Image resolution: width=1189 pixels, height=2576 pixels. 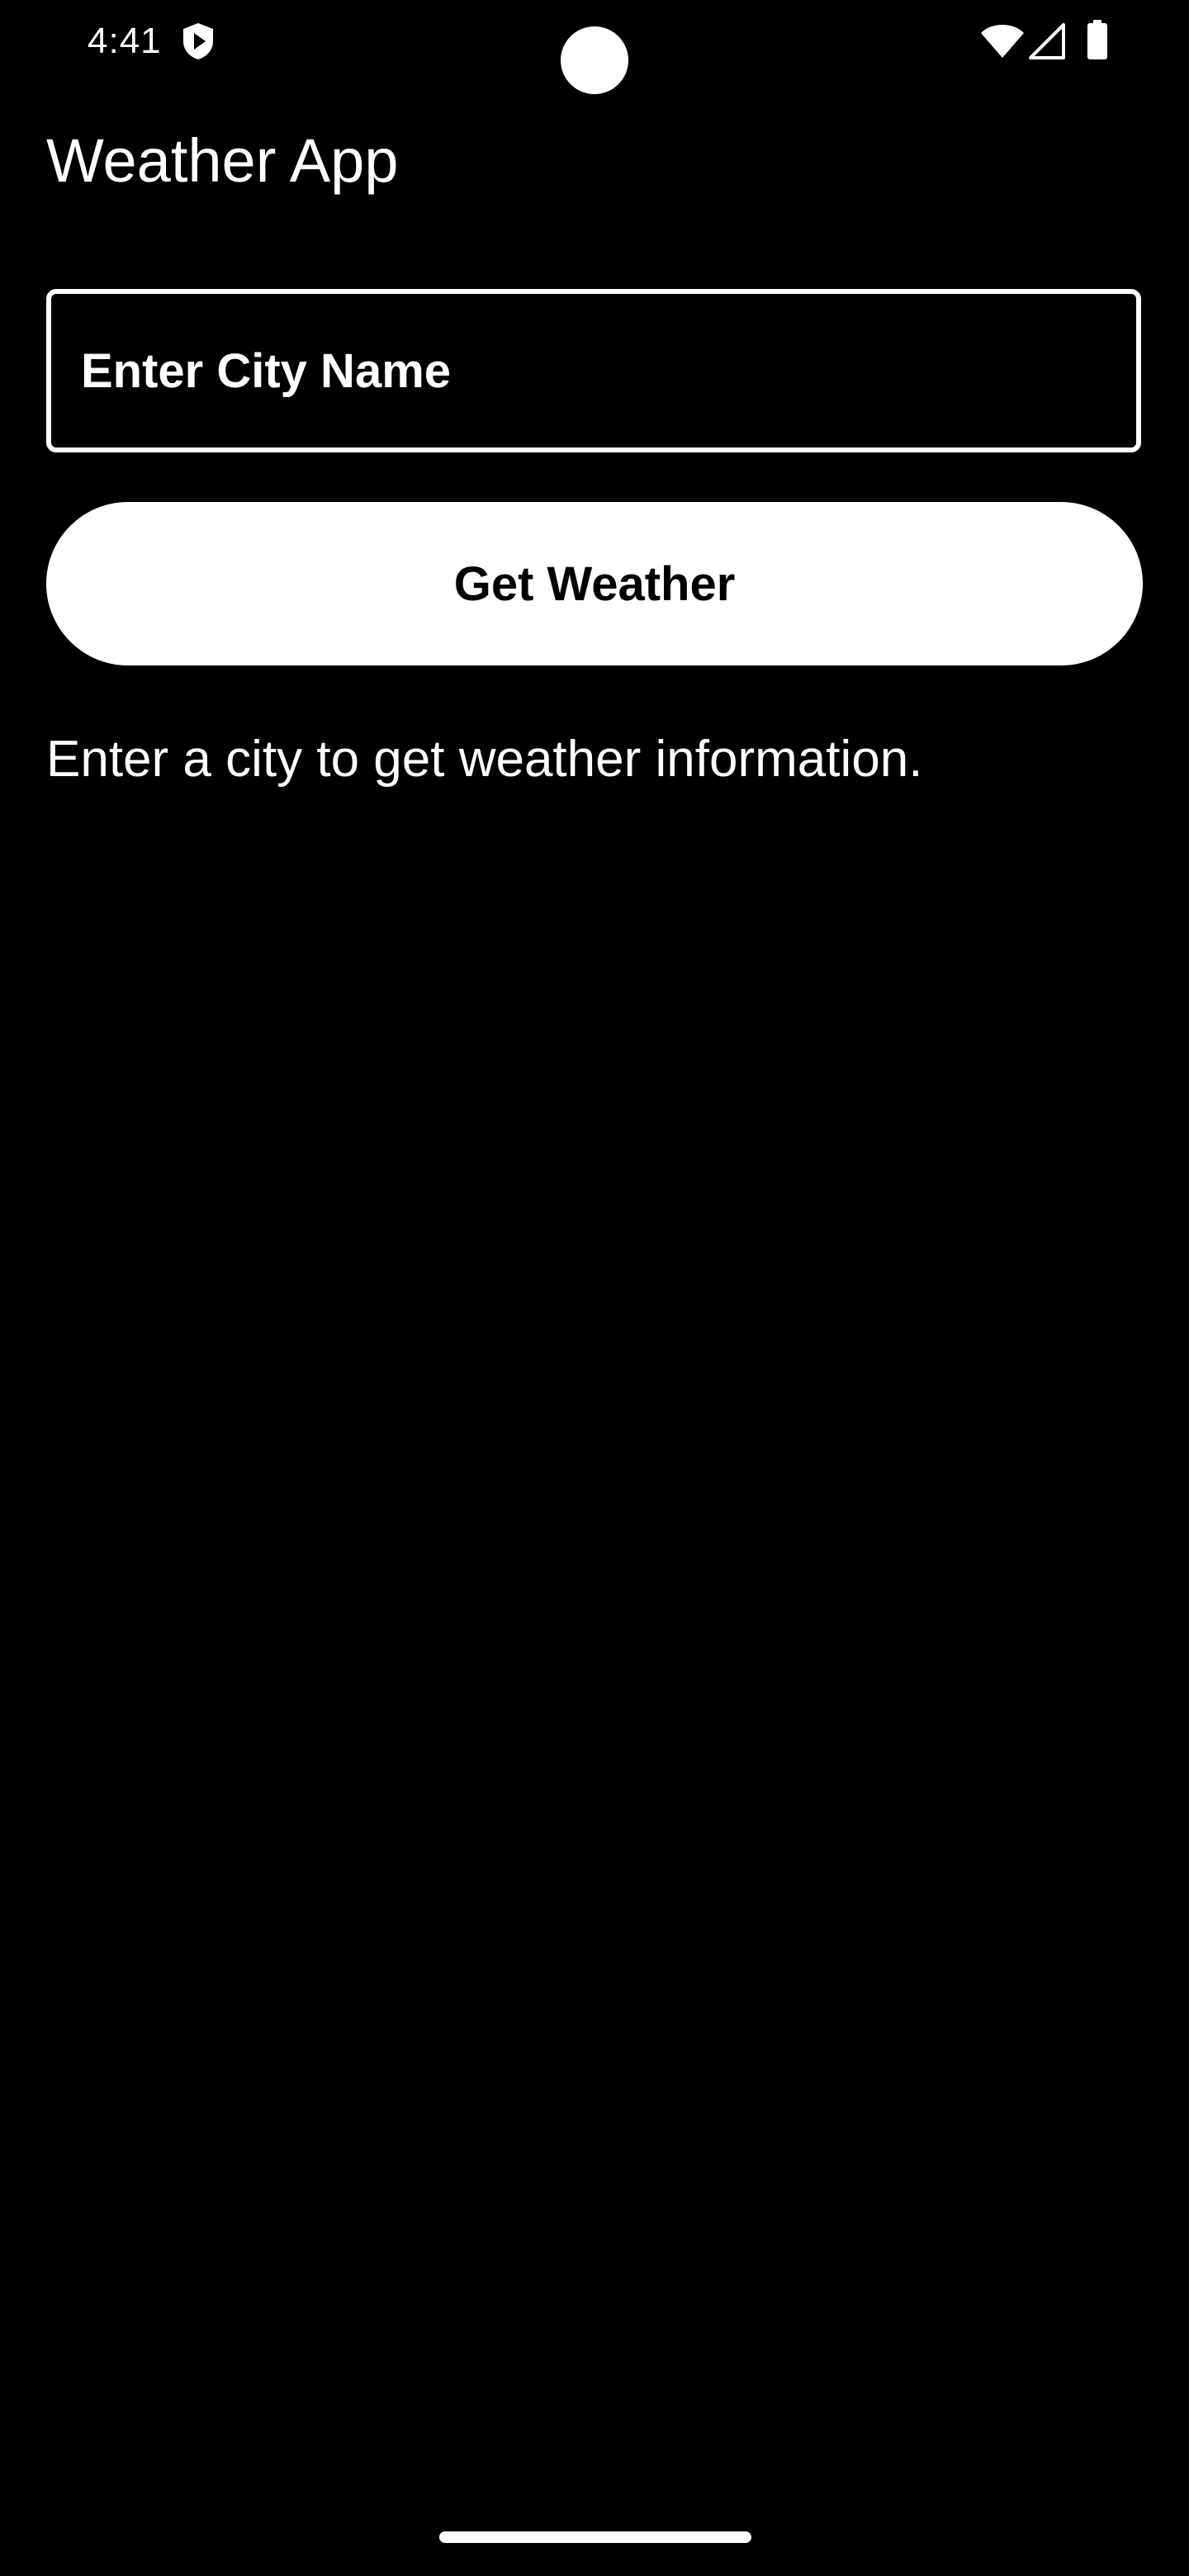 What do you see at coordinates (1002, 41) in the screenshot?
I see `wifi-icon` at bounding box center [1002, 41].